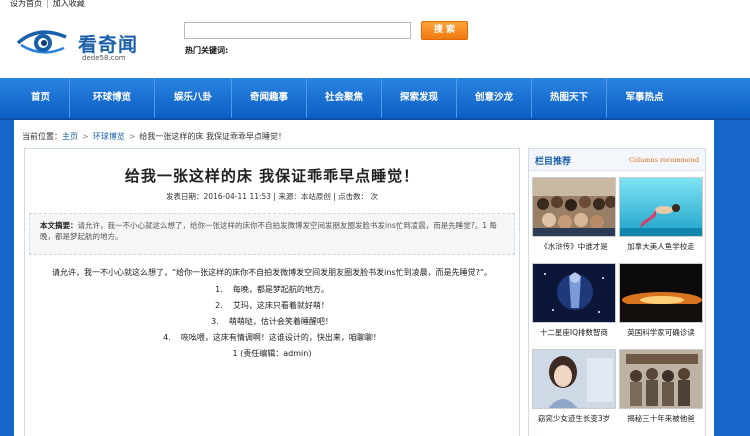  I want to click on thumbnail-mermaid-image, so click(661, 207).